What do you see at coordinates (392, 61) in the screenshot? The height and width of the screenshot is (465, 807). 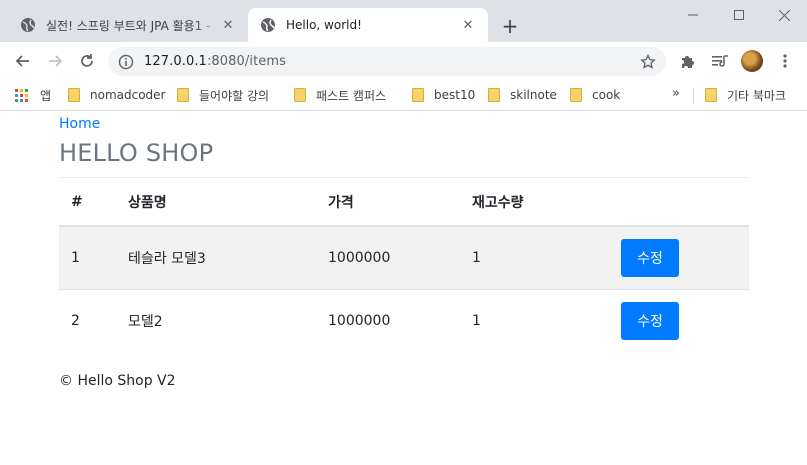 I see `url-text: 127.0.0.1:8080/items` at bounding box center [392, 61].